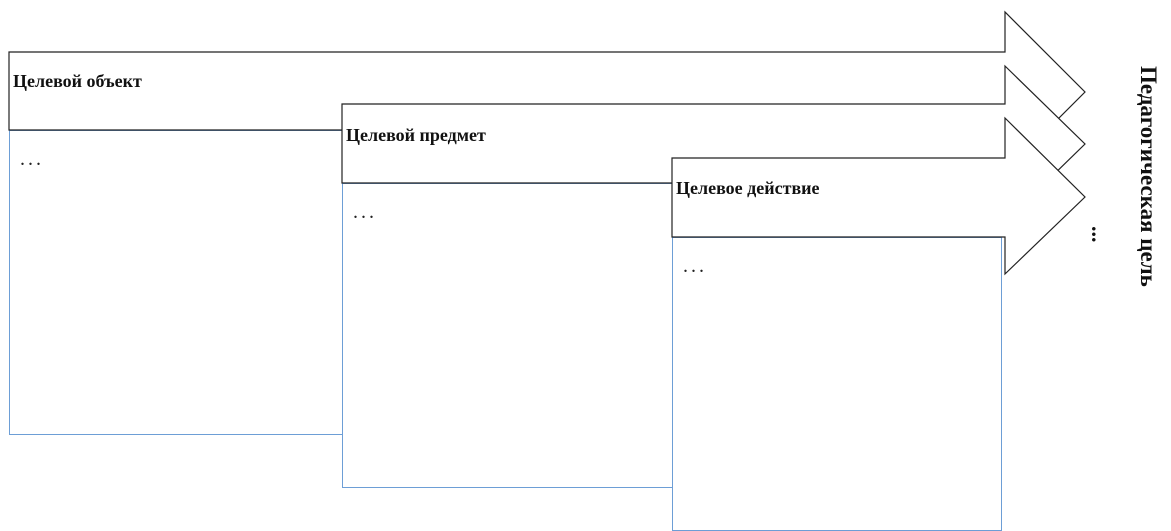 The height and width of the screenshot is (531, 1171). Describe the element at coordinates (748, 188) in the screenshot. I see `stage-3-title: Целевое действие` at that location.